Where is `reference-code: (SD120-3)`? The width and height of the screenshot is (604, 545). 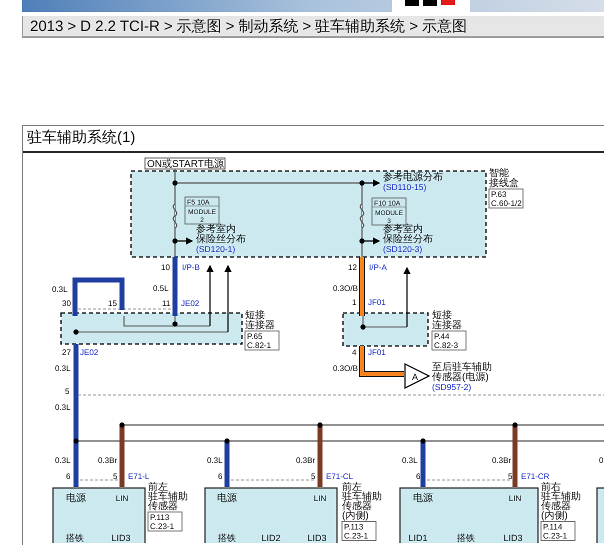
reference-code: (SD120-3) is located at coordinates (402, 249).